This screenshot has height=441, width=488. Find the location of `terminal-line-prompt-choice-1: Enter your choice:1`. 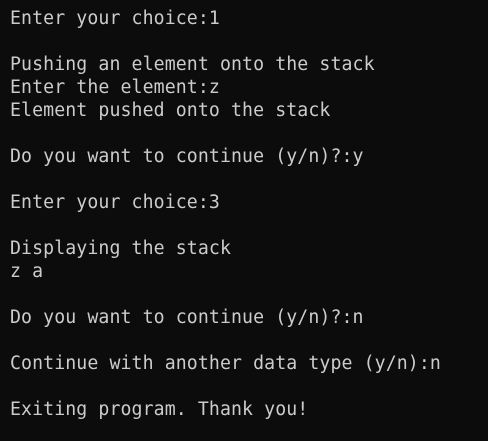

terminal-line-prompt-choice-1: Enter your choice:1 is located at coordinates (115, 18).